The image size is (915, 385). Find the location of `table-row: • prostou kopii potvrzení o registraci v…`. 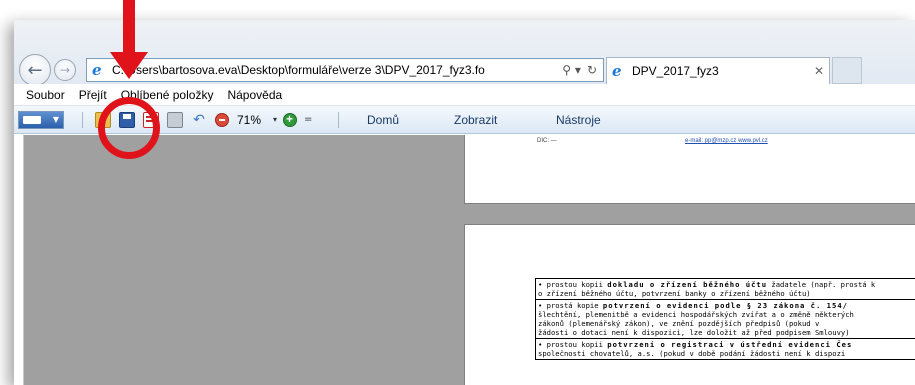

table-row: • prostou kopii potvrzení o registraci v… is located at coordinates (725, 349).